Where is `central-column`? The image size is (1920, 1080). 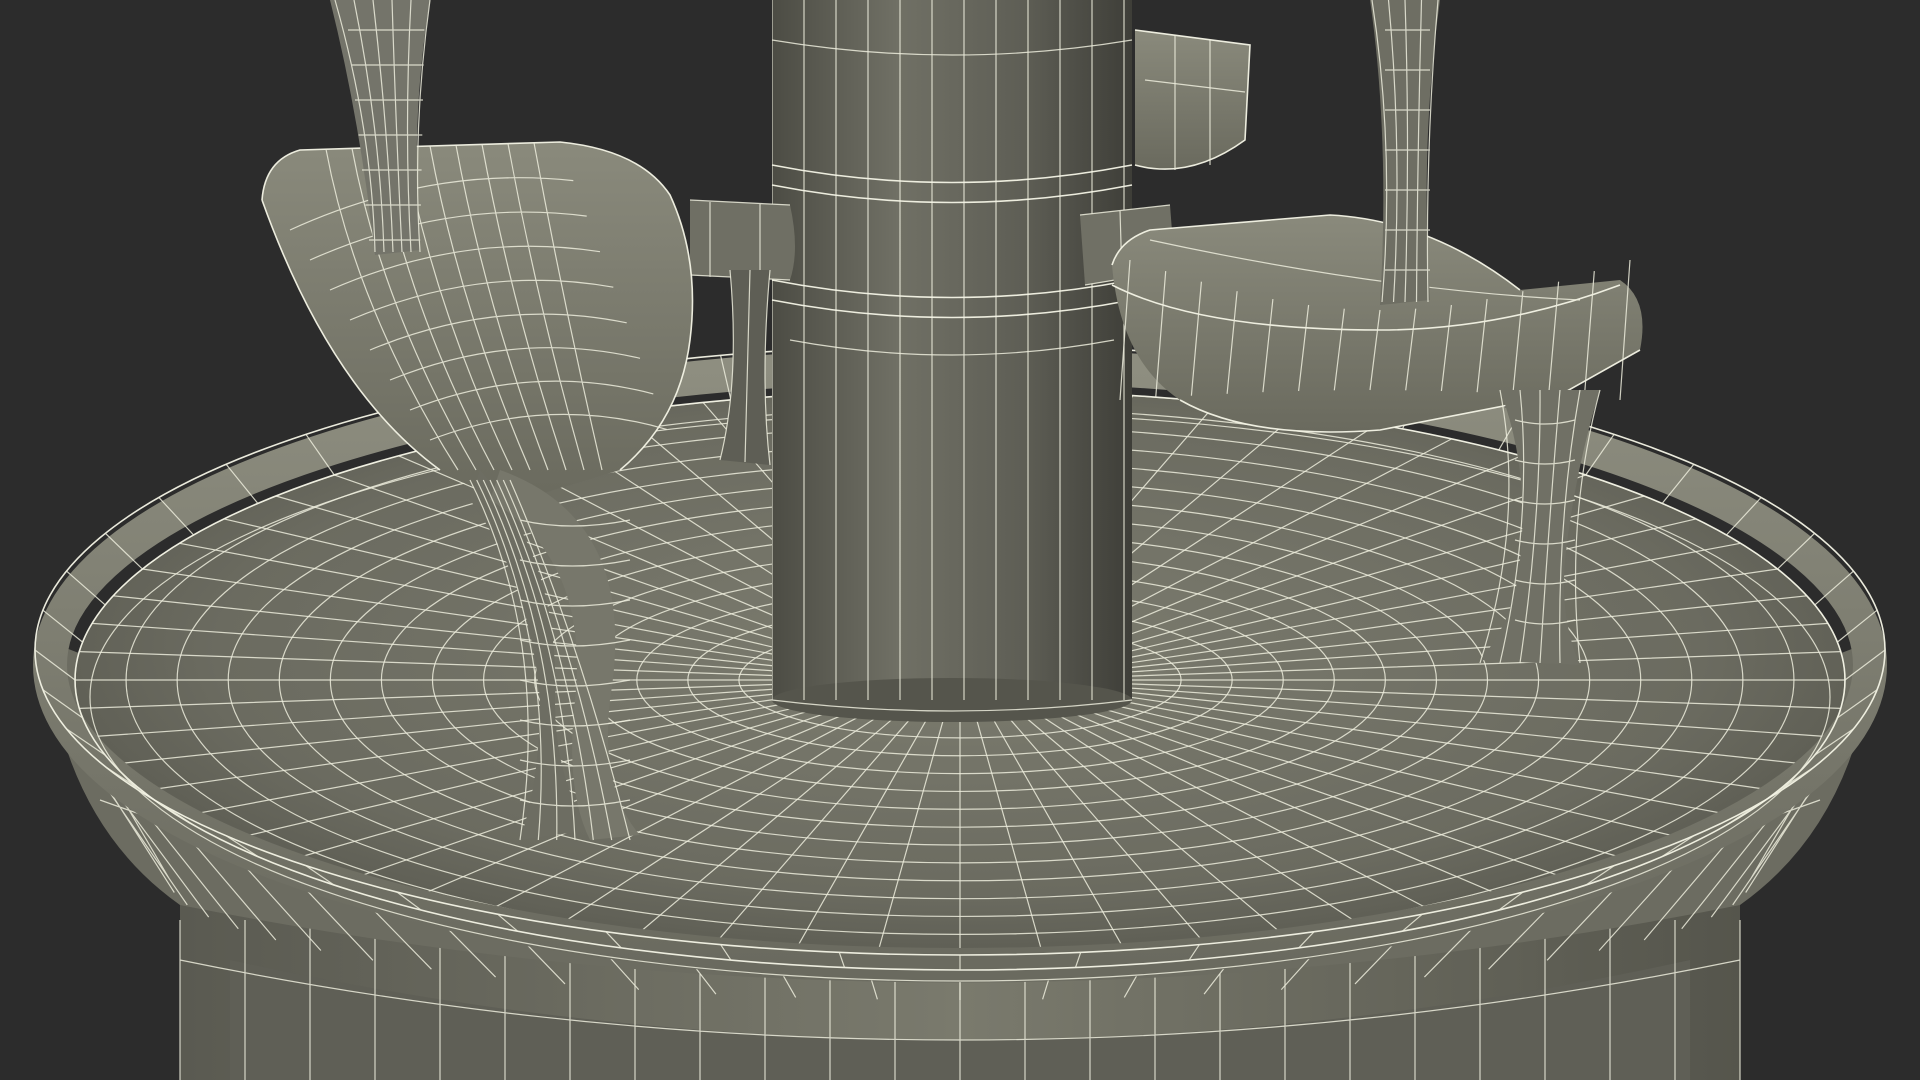 central-column is located at coordinates (952, 361).